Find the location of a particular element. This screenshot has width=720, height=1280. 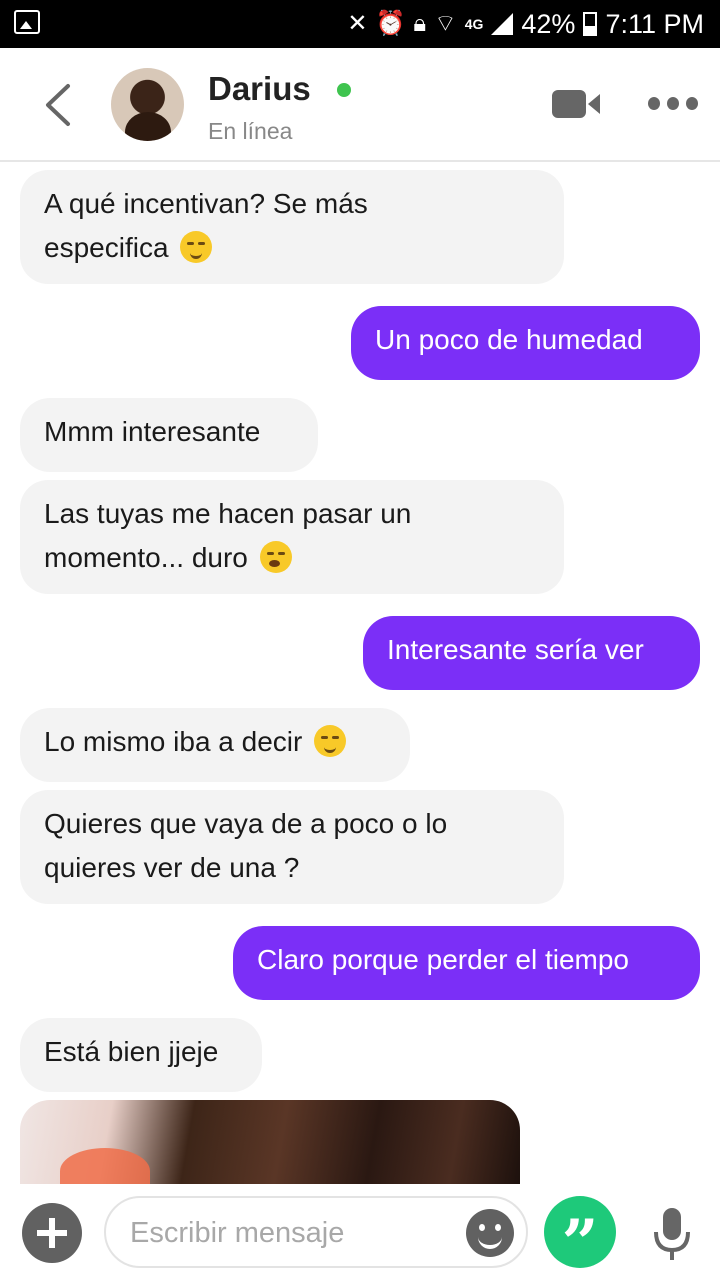

emoji-picker-icon is located at coordinates (490, 1233).